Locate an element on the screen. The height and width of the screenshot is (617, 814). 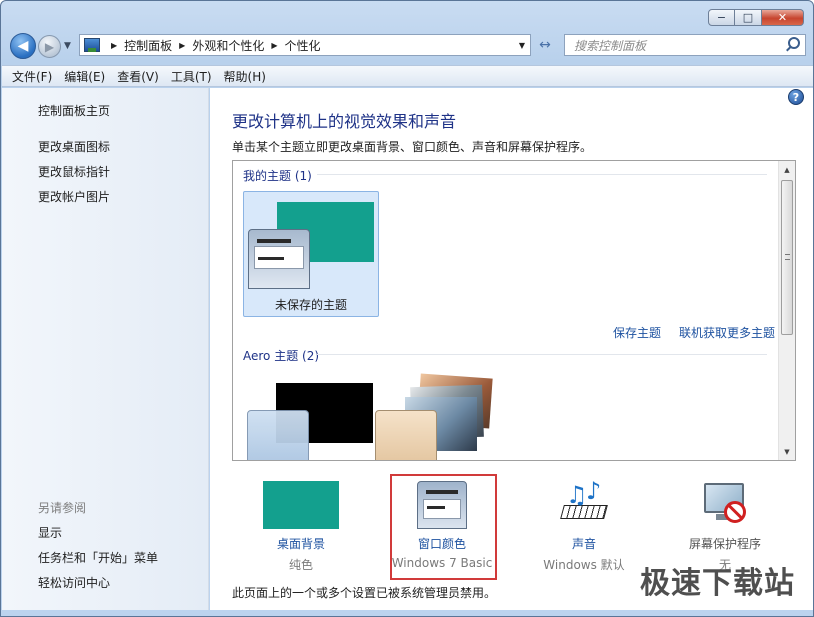
watermark: 极速下载站 is located at coordinates (717, 583).